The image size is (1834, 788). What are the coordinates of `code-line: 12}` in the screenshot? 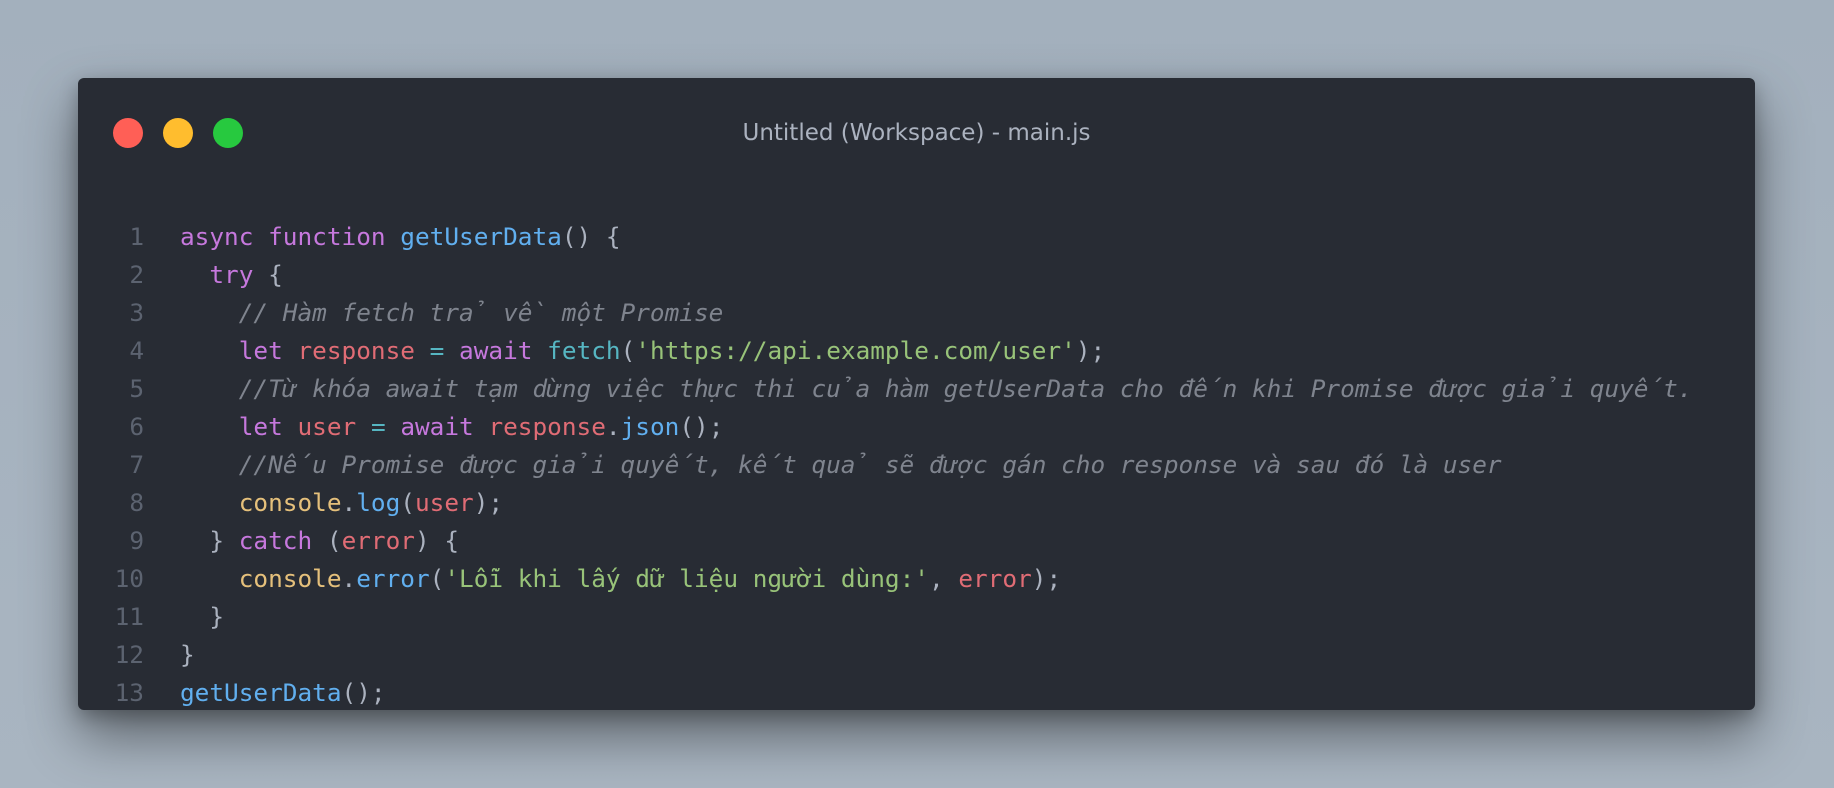 It's located at (916, 655).